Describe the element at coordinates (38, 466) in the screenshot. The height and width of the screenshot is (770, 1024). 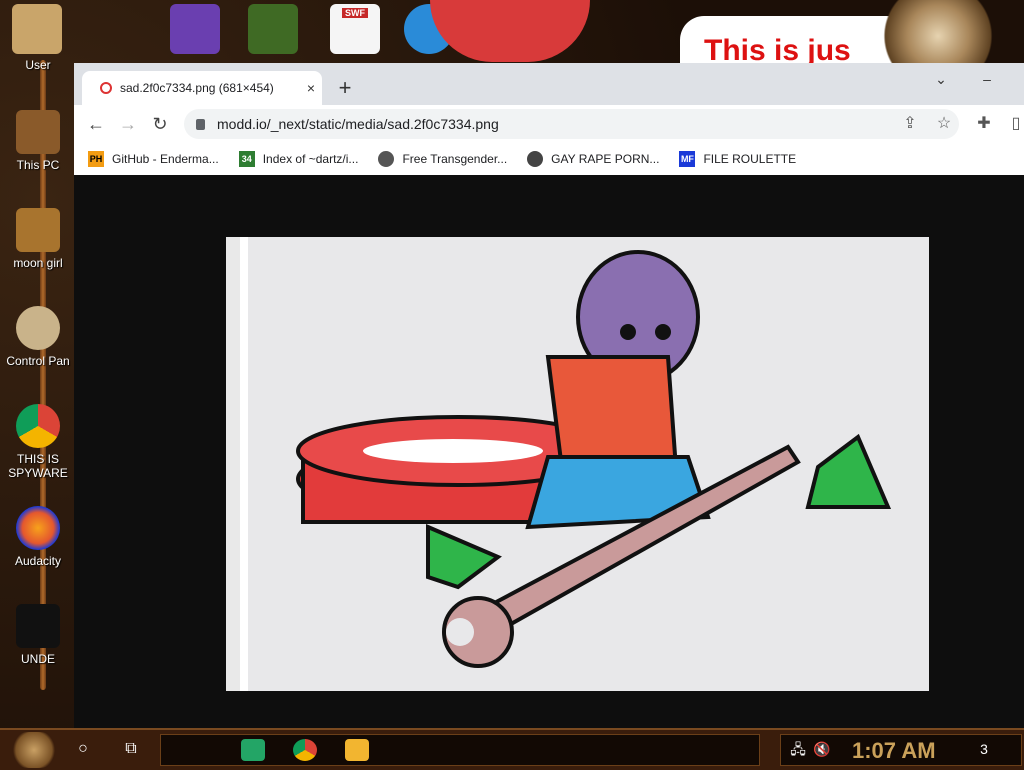
I see `desktop-icon-label: THIS IS SPYWARE` at that location.